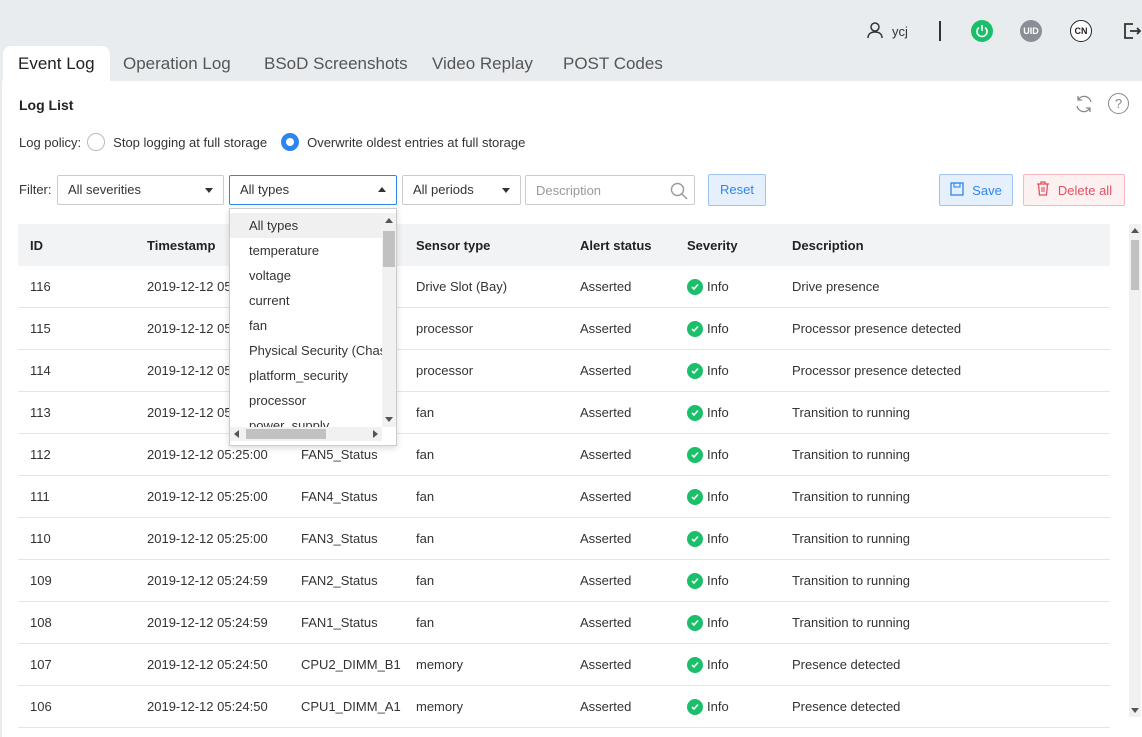 The height and width of the screenshot is (737, 1142). I want to click on dropdown-option: power_supply, so click(306, 420).